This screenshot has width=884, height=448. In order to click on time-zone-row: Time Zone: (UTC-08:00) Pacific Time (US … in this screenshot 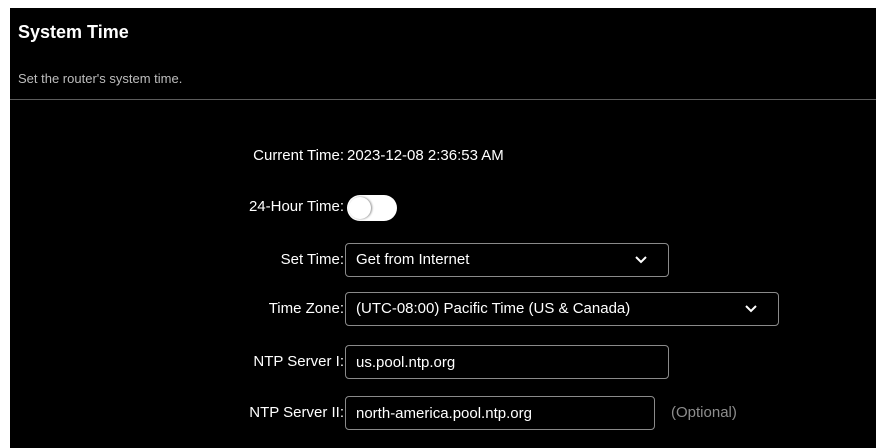, I will do `click(443, 309)`.